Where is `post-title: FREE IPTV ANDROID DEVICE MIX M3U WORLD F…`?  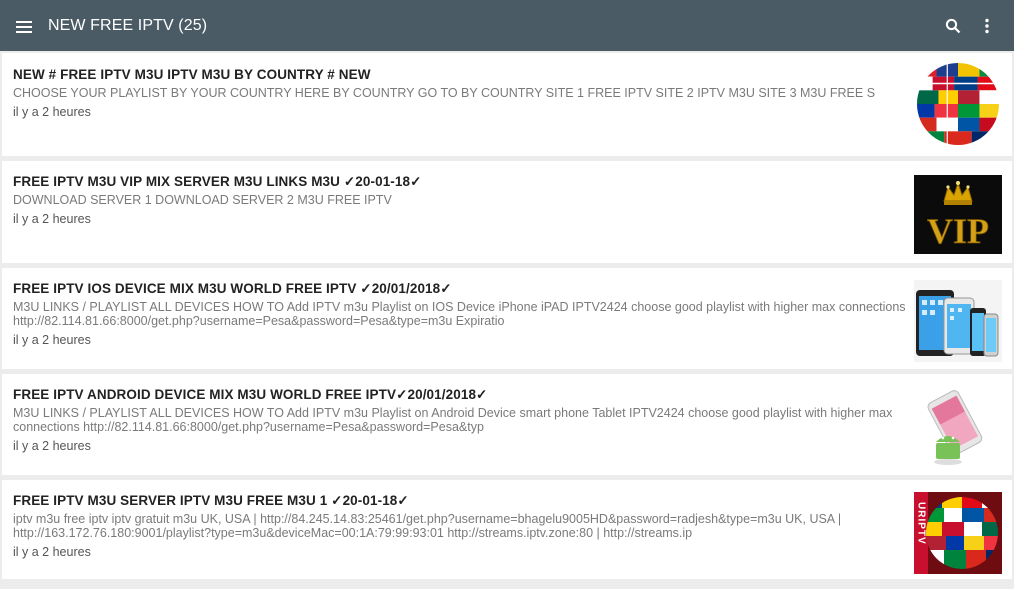
post-title: FREE IPTV ANDROID DEVICE MIX M3U WORLD F… is located at coordinates (250, 394).